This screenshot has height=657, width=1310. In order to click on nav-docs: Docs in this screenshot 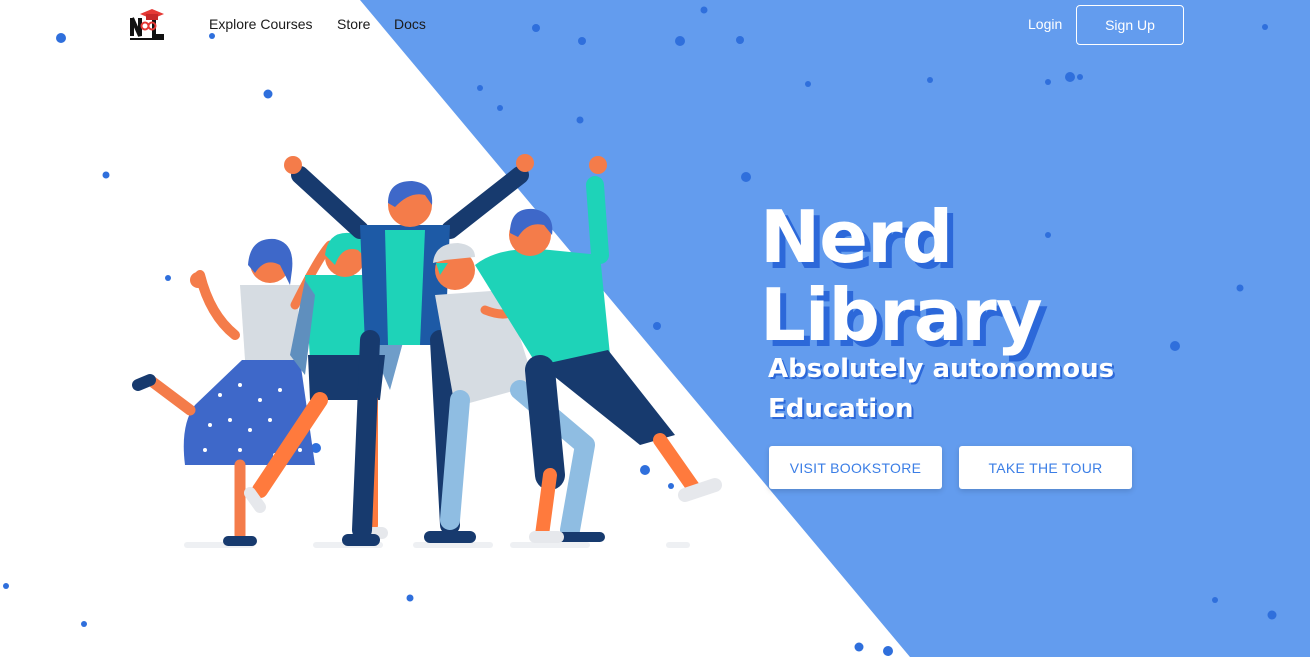, I will do `click(410, 24)`.